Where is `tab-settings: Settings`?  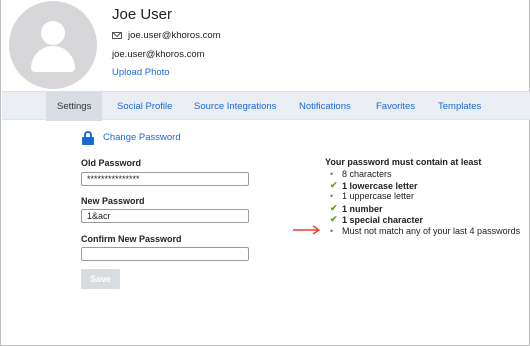
tab-settings: Settings is located at coordinates (74, 106).